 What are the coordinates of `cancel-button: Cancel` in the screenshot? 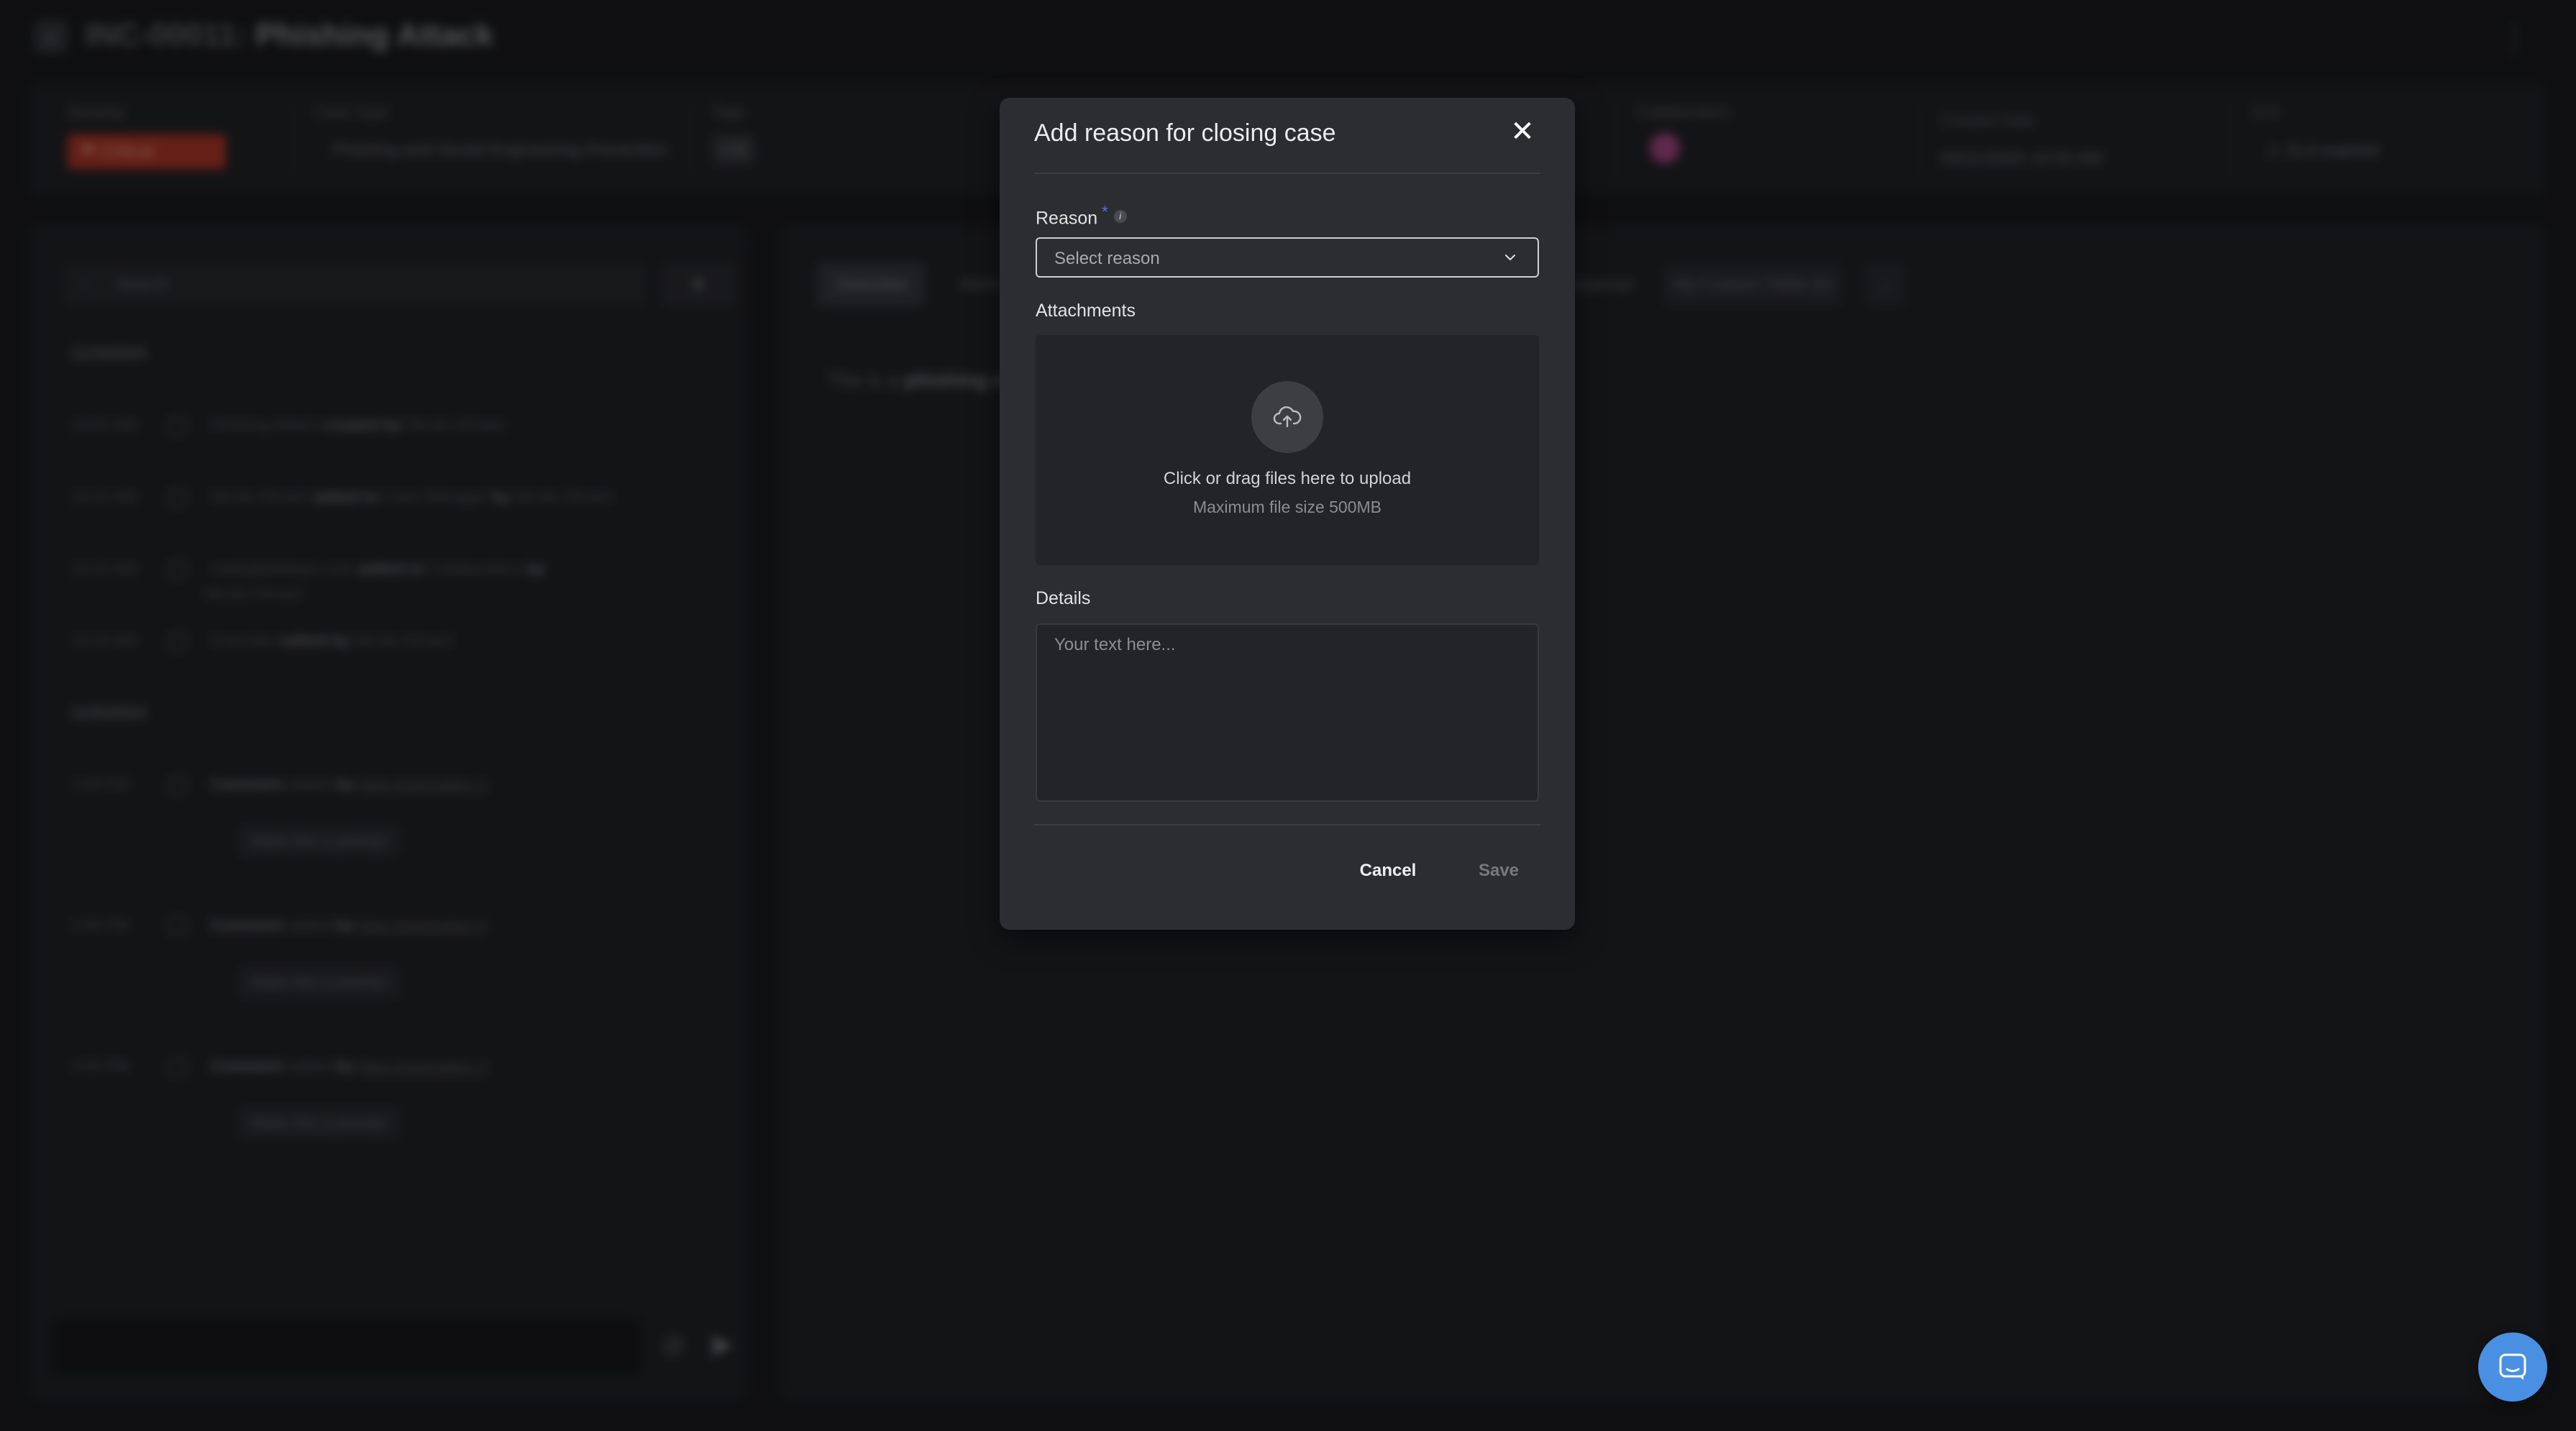 It's located at (1388, 871).